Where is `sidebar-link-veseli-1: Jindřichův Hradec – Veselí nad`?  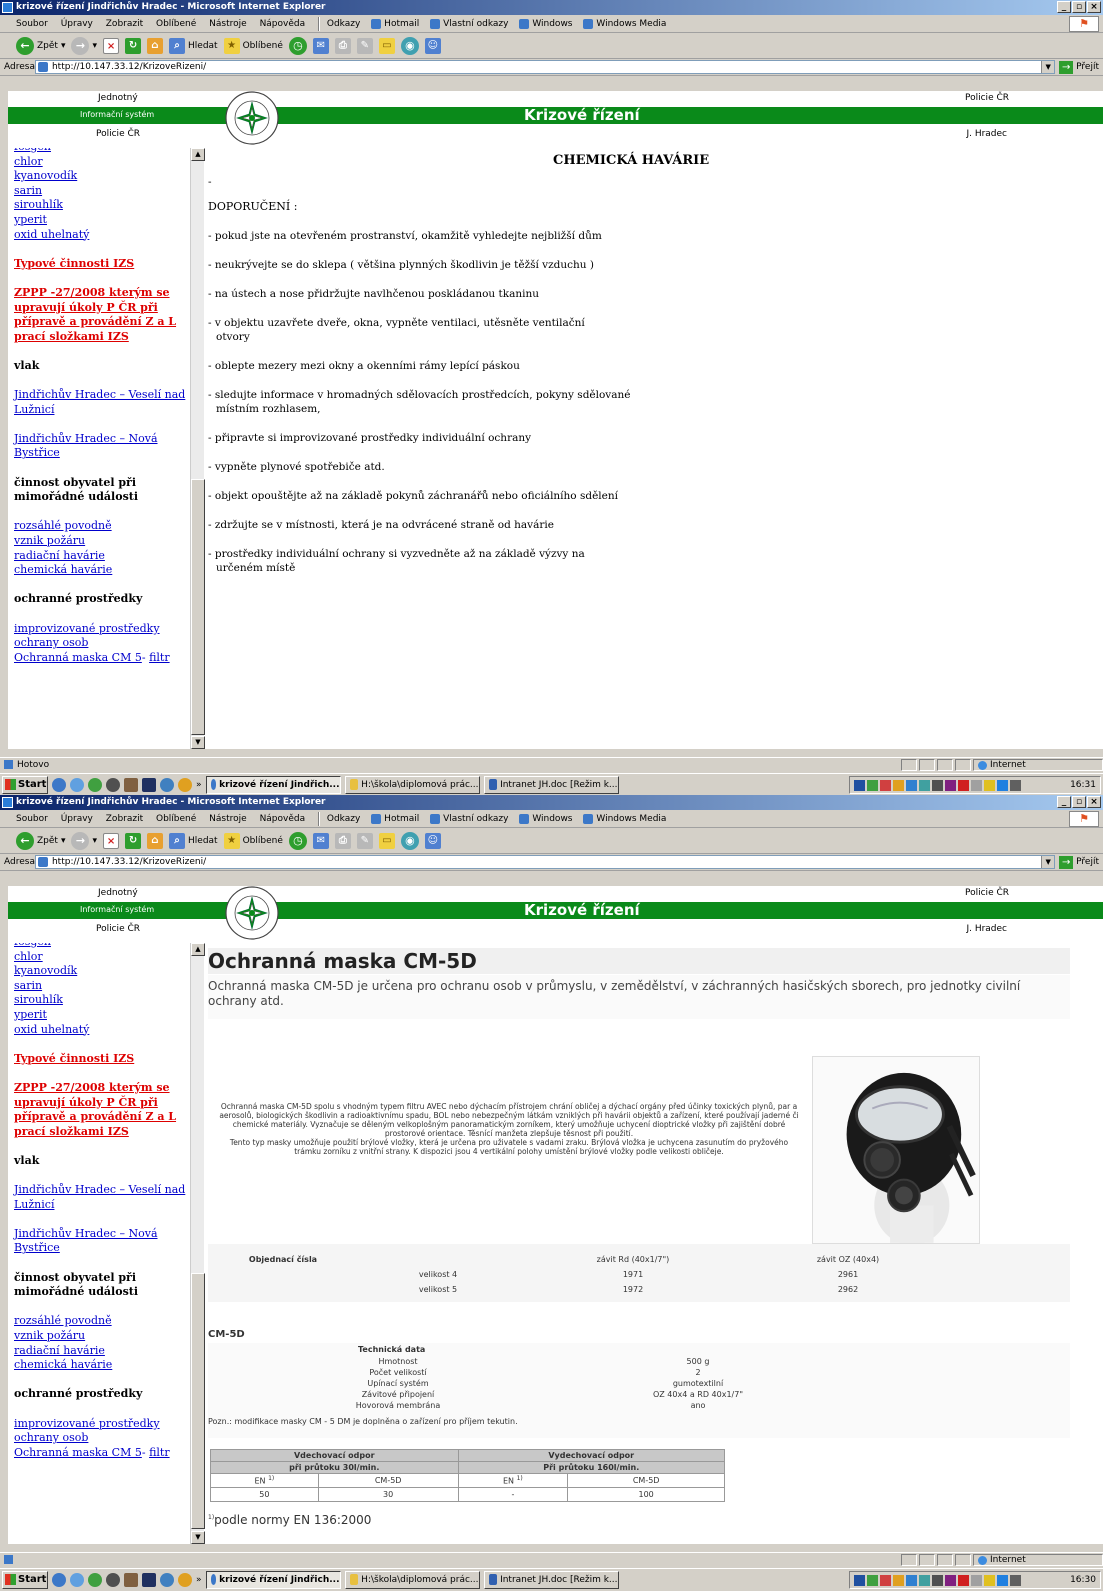 sidebar-link-veseli-1: Jindřichův Hradec – Veselí nad is located at coordinates (101, 1190).